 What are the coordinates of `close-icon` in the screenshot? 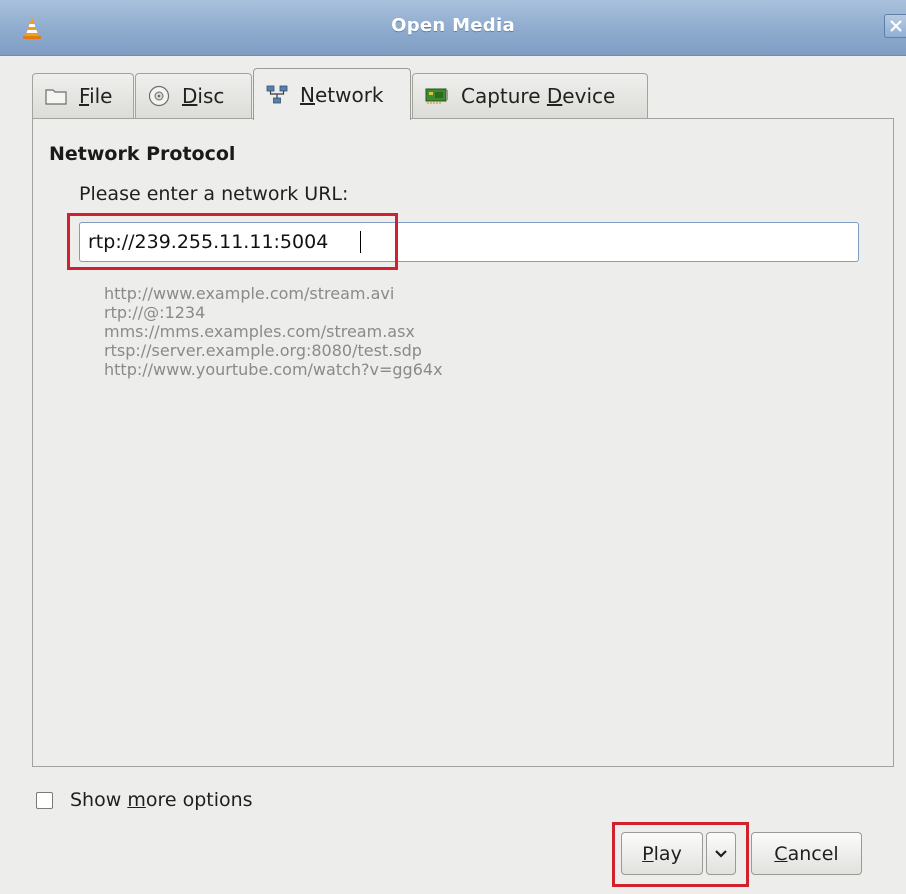 It's located at (896, 26).